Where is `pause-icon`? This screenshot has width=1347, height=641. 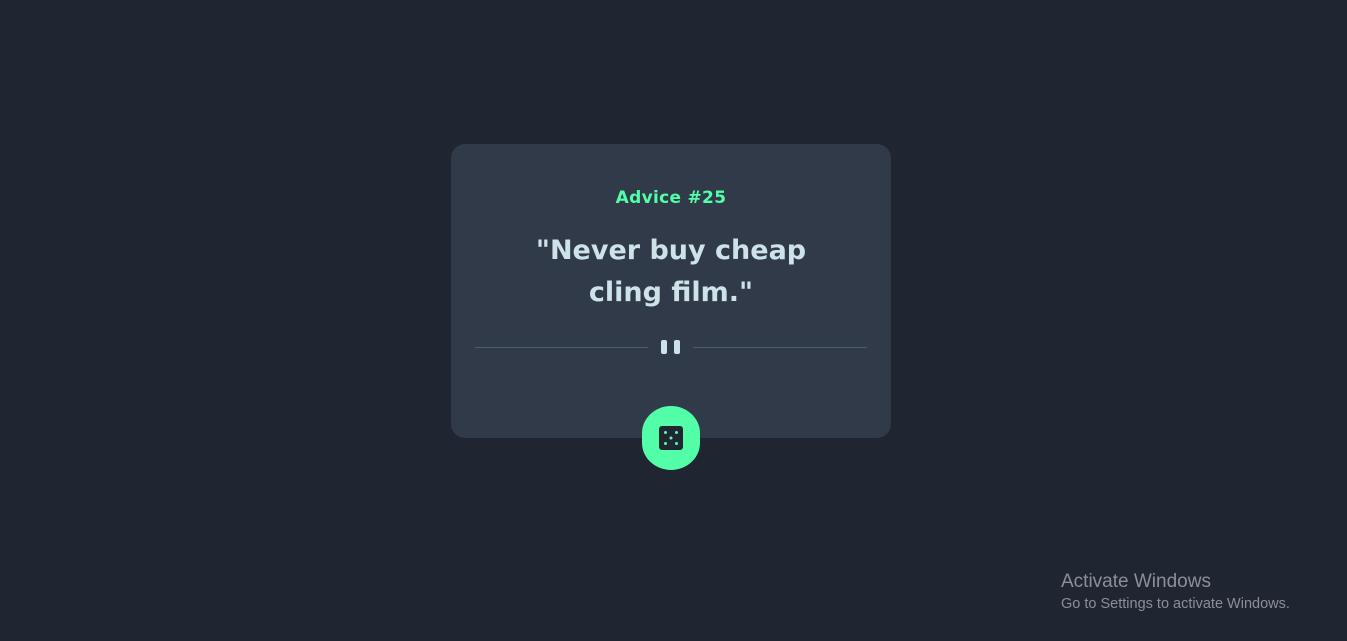
pause-icon is located at coordinates (671, 347).